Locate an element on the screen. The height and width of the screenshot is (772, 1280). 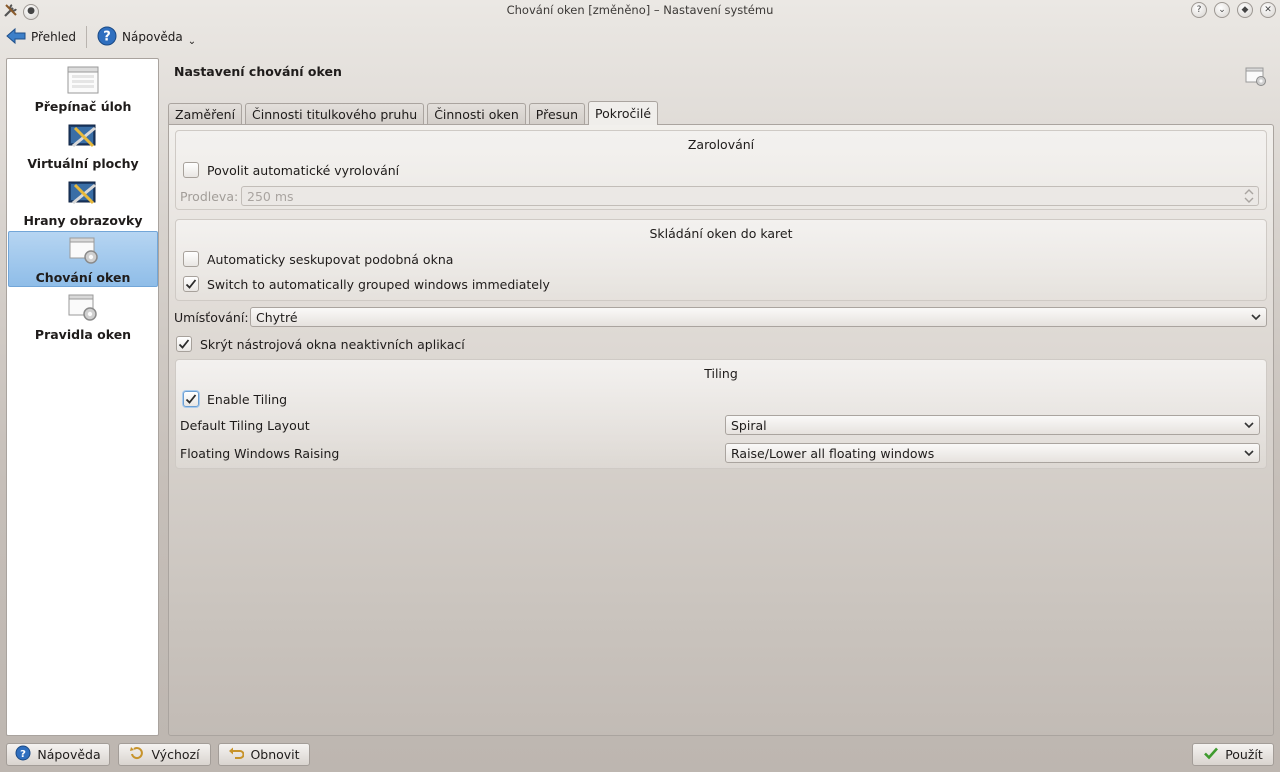
placement-select: Chytré is located at coordinates (758, 317).